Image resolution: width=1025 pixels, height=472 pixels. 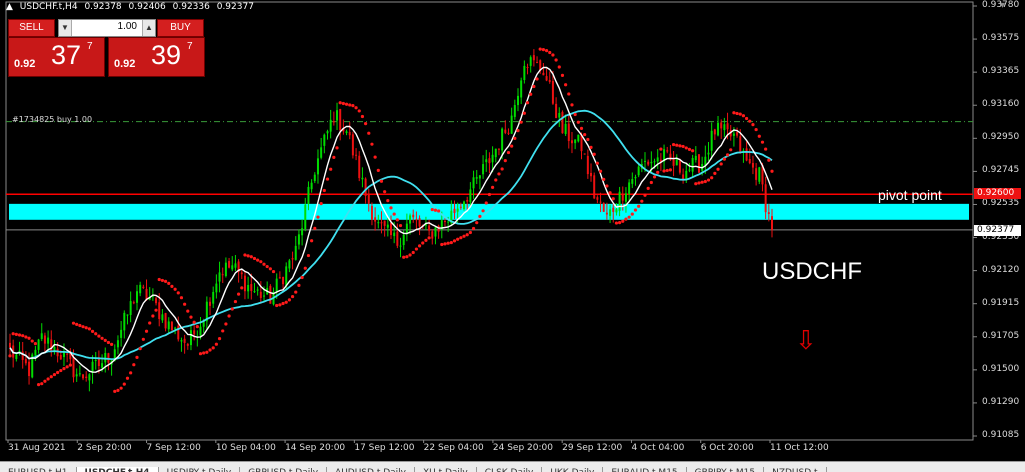 What do you see at coordinates (190, 46) in the screenshot?
I see `buy-price-pip: 7` at bounding box center [190, 46].